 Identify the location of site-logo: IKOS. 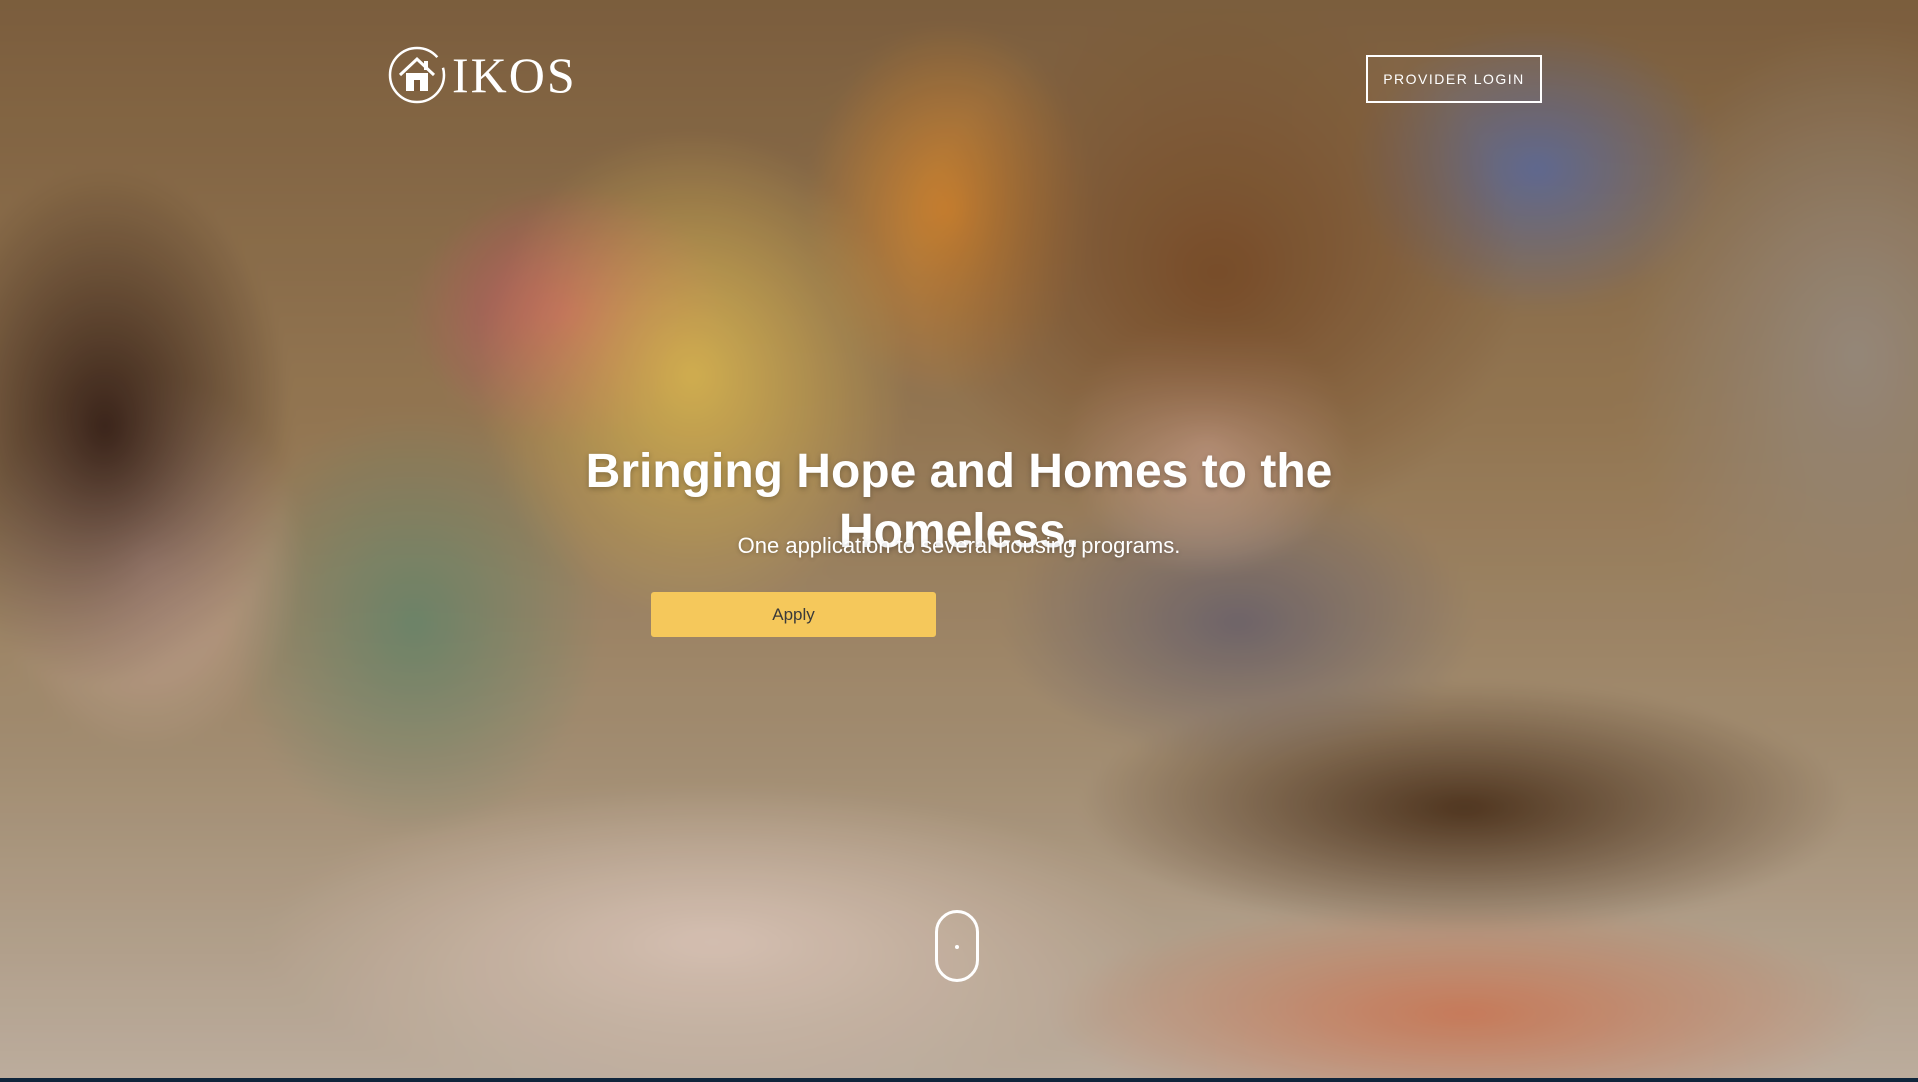
(481, 75).